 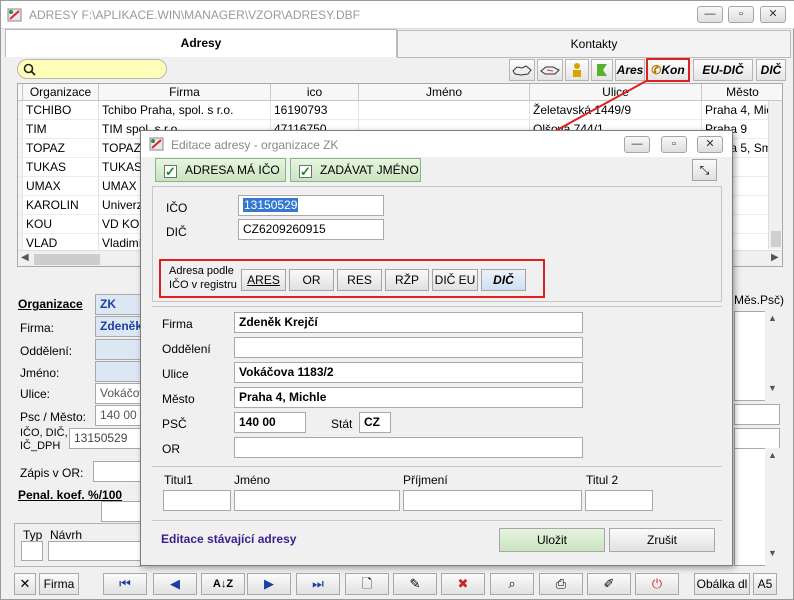 What do you see at coordinates (176, 232) in the screenshot?
I see `dialog-dic-label: DIČ` at bounding box center [176, 232].